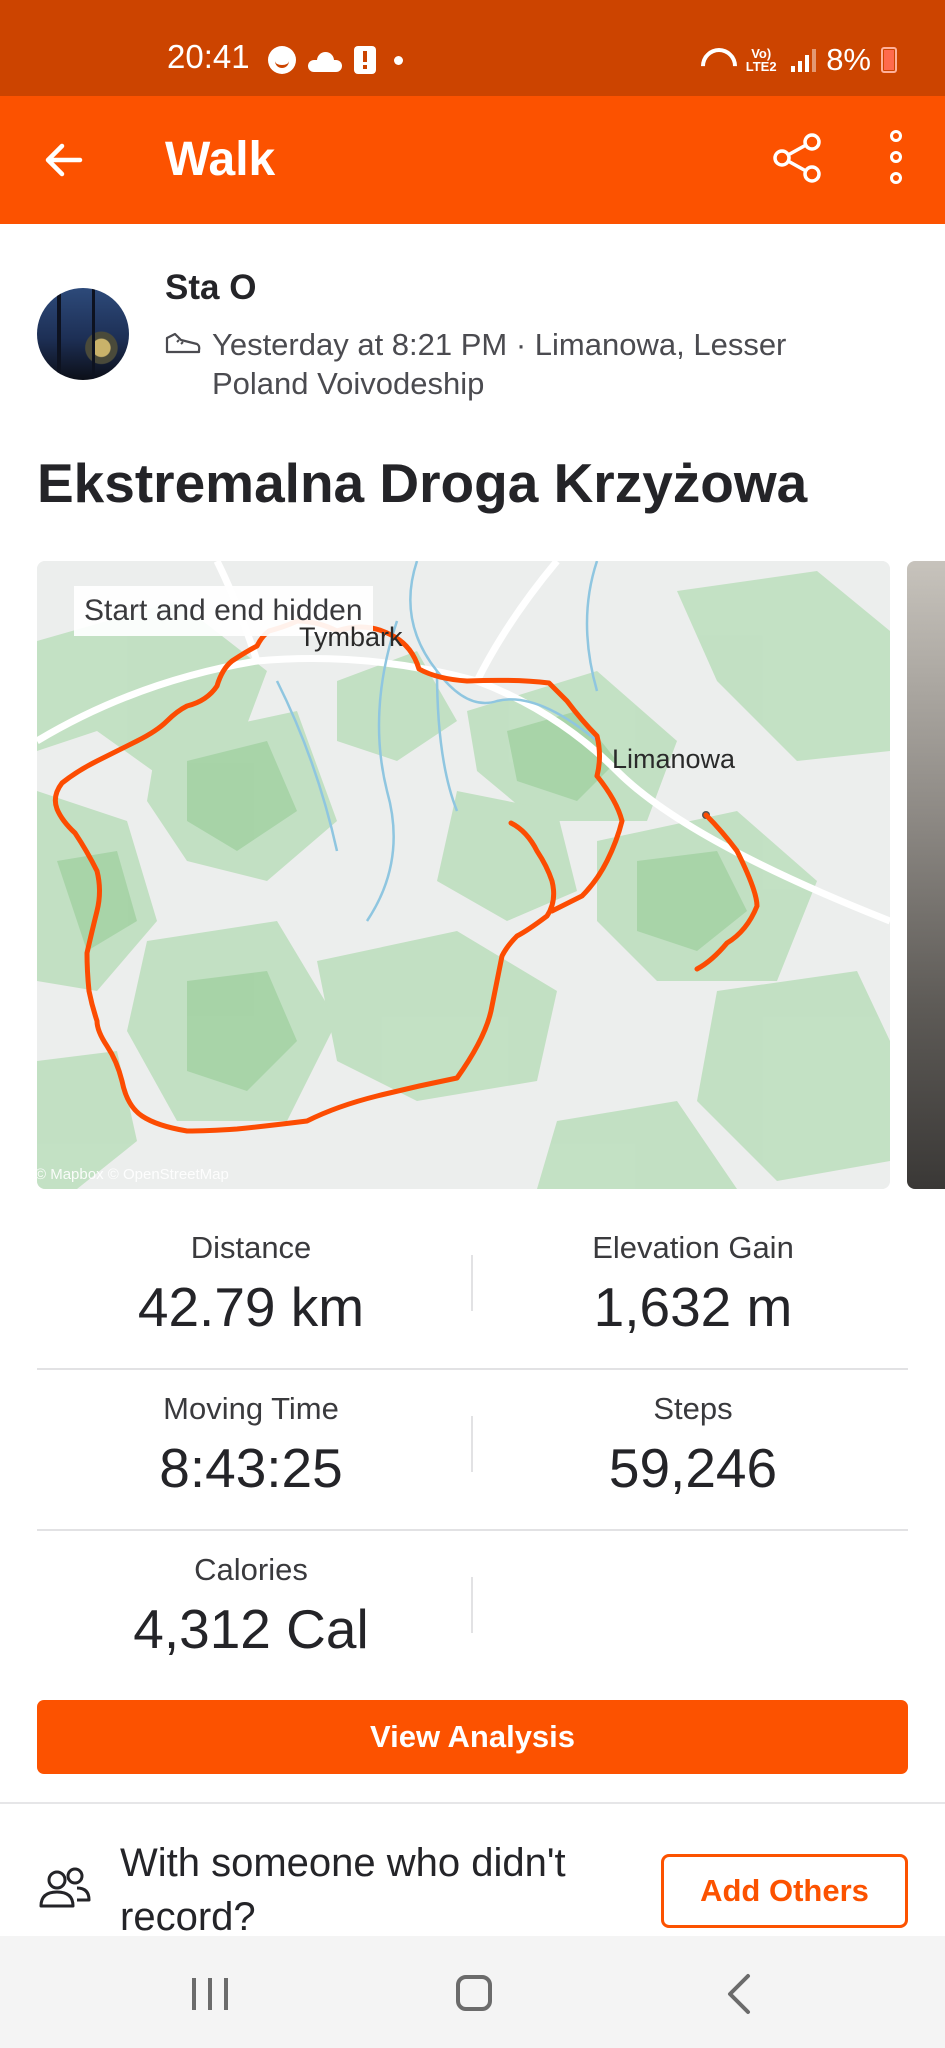 This screenshot has width=945, height=2048. What do you see at coordinates (693, 1408) in the screenshot?
I see `stat-label: Steps` at bounding box center [693, 1408].